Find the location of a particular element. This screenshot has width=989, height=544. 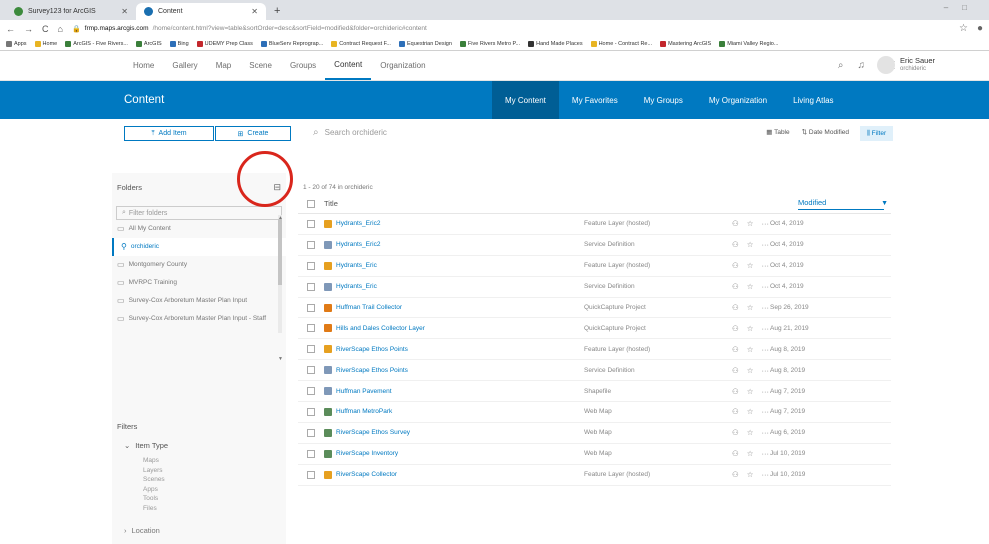

item-title-link: Huffman Trail Collector is located at coordinates (369, 307).